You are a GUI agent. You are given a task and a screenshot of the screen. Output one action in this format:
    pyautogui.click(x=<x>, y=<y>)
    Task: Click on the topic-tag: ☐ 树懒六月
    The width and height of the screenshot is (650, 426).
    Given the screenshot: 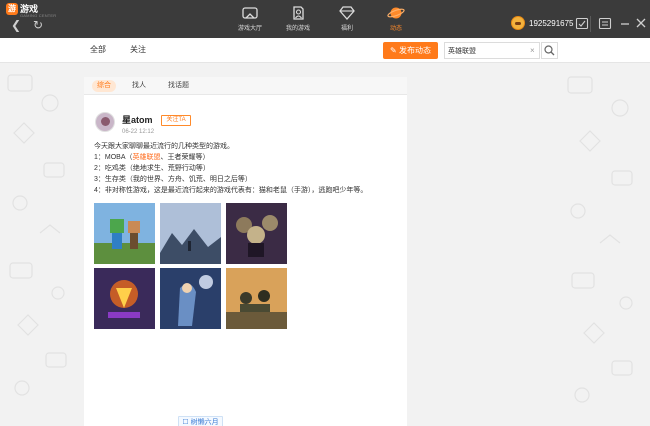 What is the action you would take?
    pyautogui.click(x=200, y=421)
    